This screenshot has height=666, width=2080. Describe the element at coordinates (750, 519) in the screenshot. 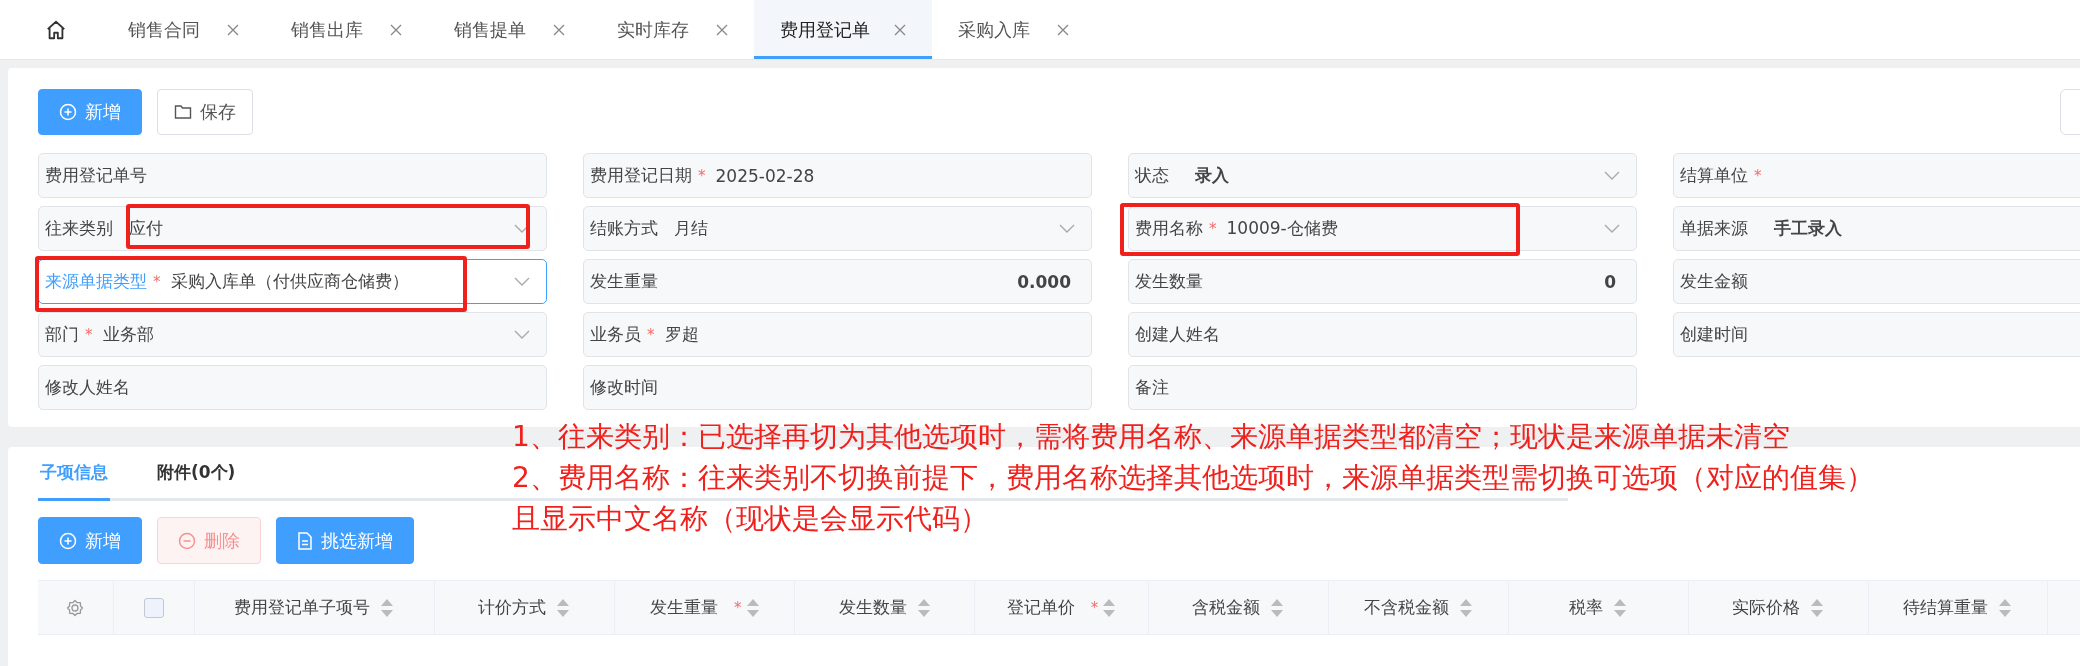

I see `annotation-text: 且显示中文名称（现状是会显示代码）` at that location.